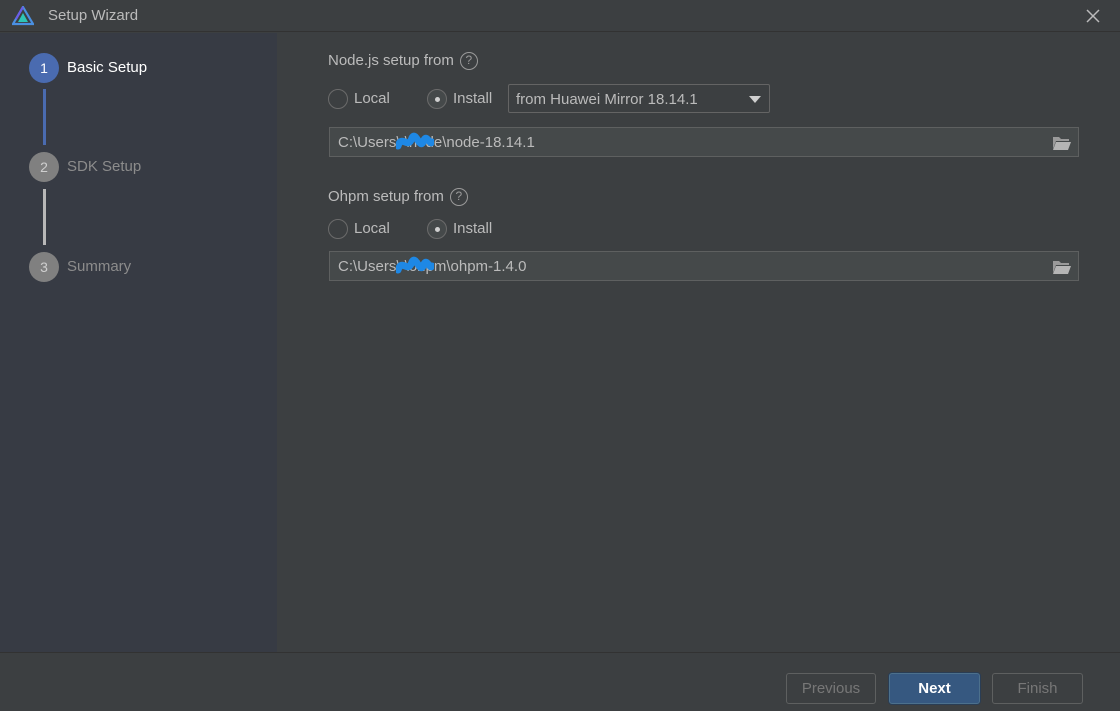 The height and width of the screenshot is (711, 1120). Describe the element at coordinates (44, 167) in the screenshot. I see `step-number: 2` at that location.